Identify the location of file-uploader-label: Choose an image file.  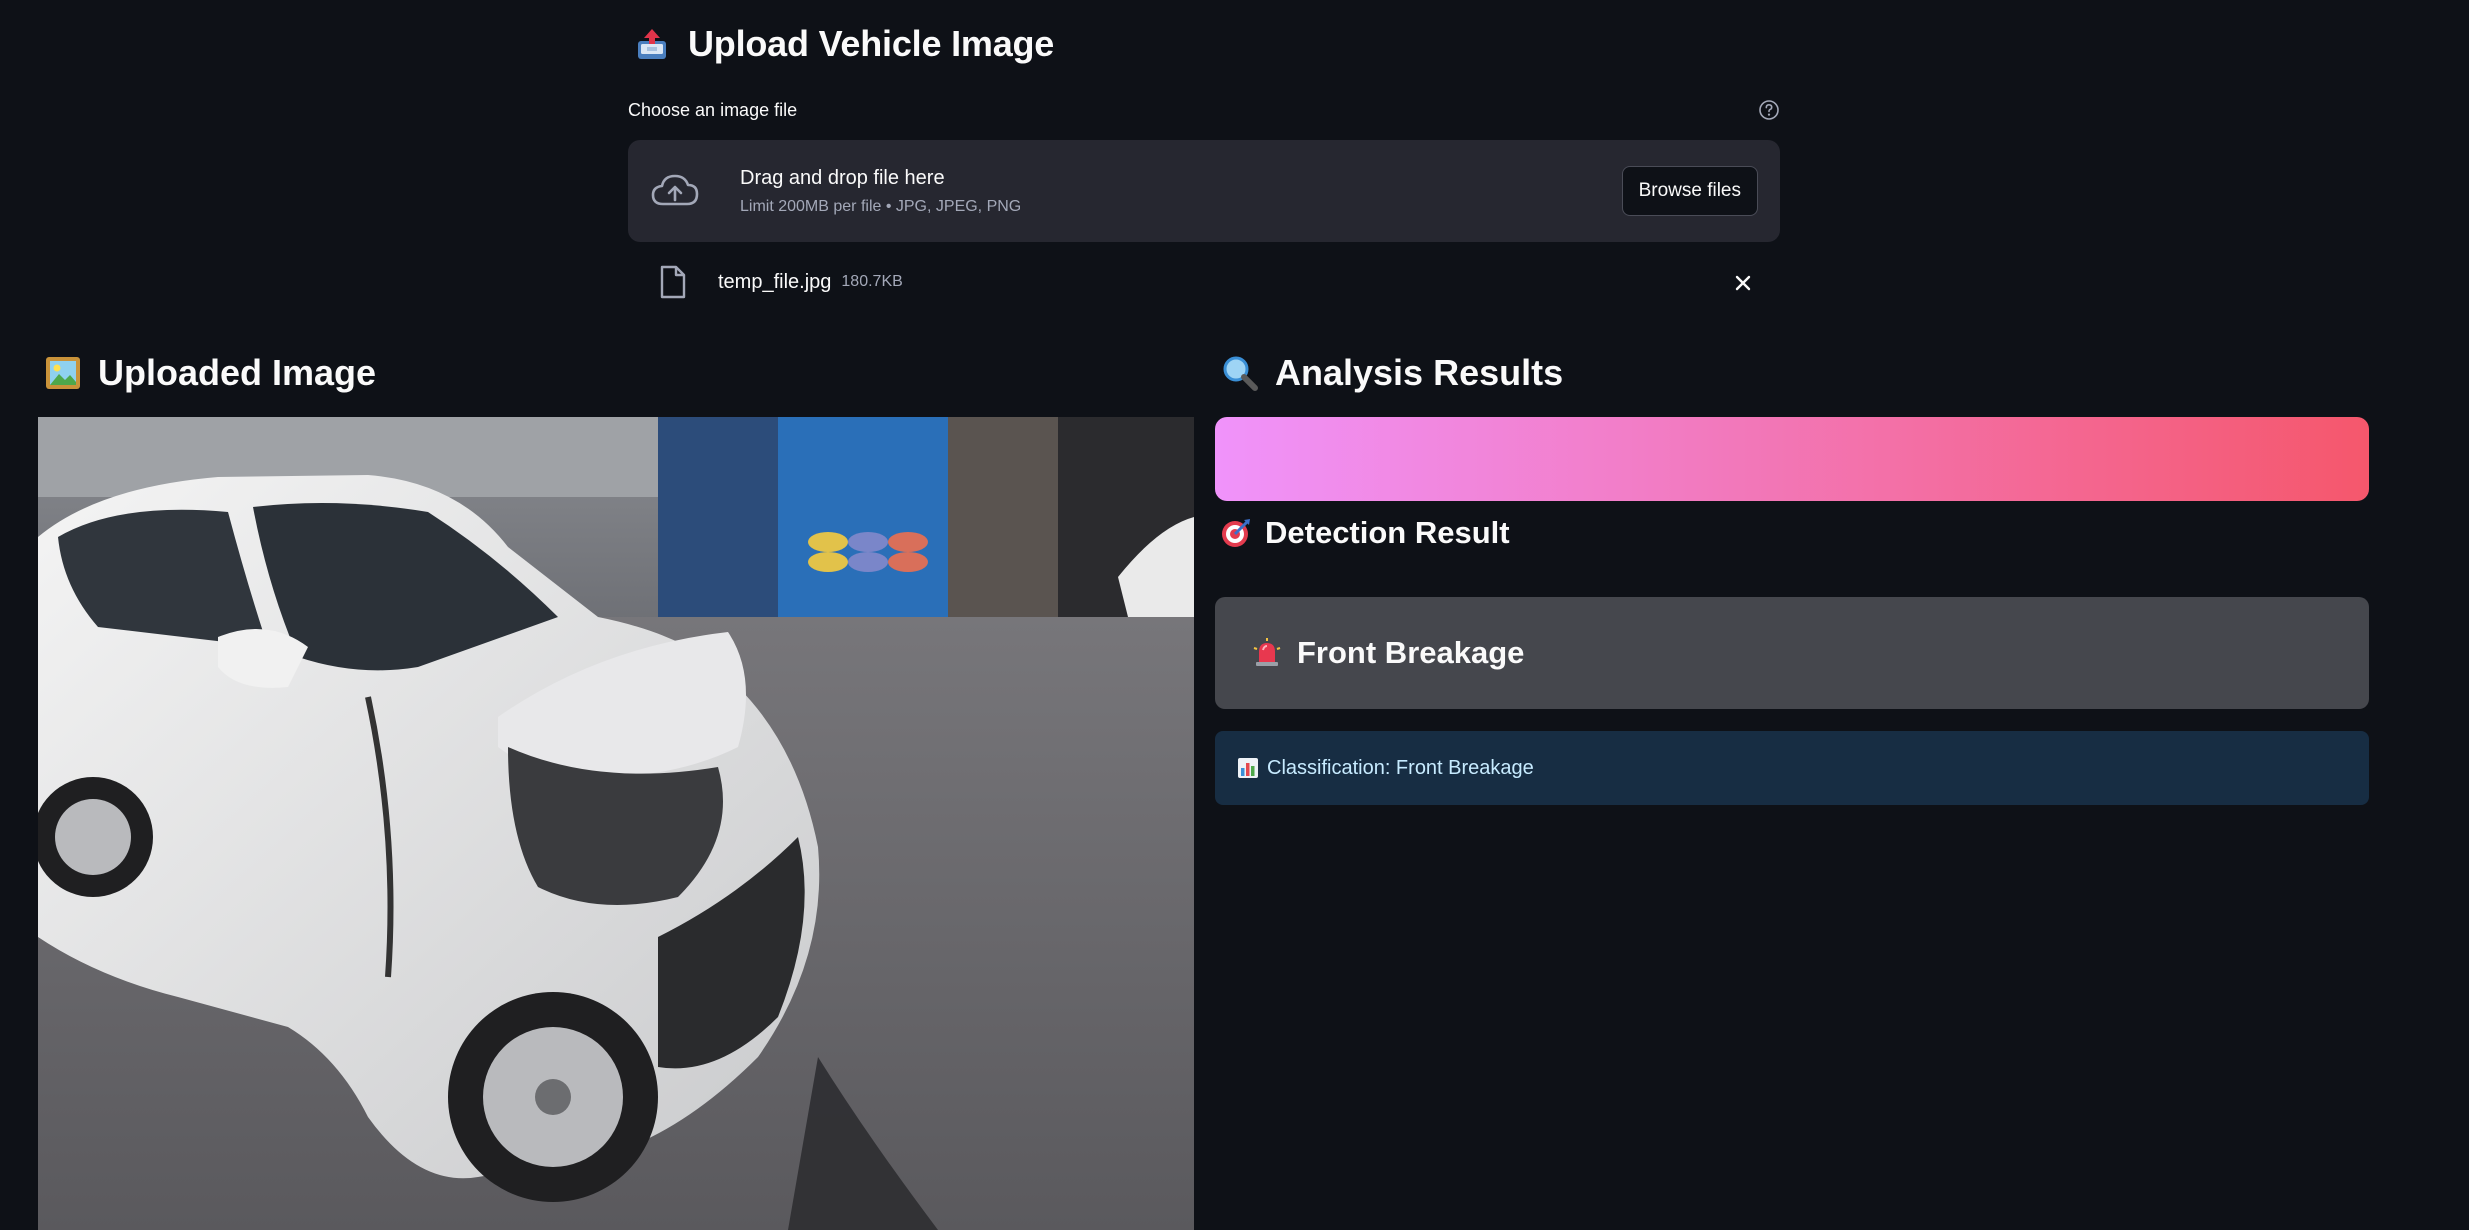
(713, 109).